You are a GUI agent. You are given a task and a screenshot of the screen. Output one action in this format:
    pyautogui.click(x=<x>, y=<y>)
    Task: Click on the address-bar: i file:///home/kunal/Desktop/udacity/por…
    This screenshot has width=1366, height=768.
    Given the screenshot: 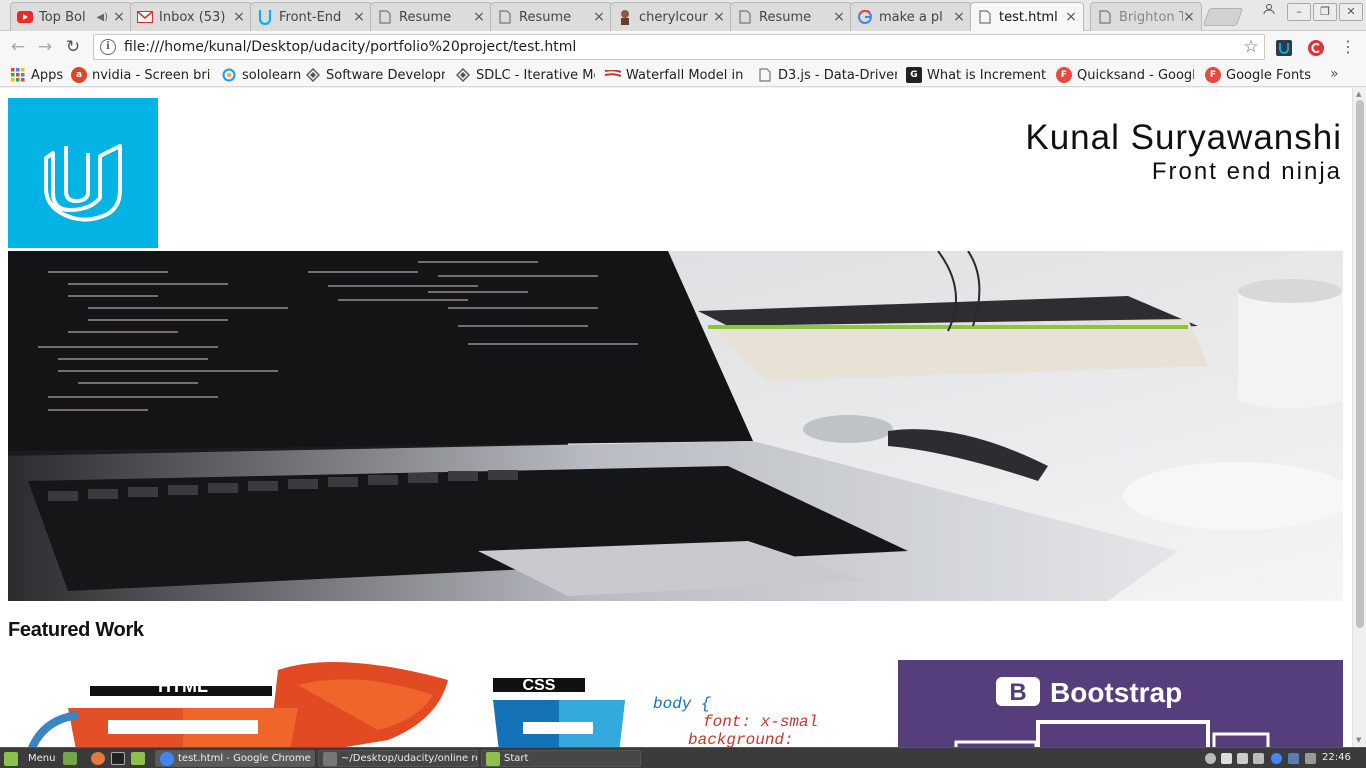 What is the action you would take?
    pyautogui.click(x=679, y=47)
    